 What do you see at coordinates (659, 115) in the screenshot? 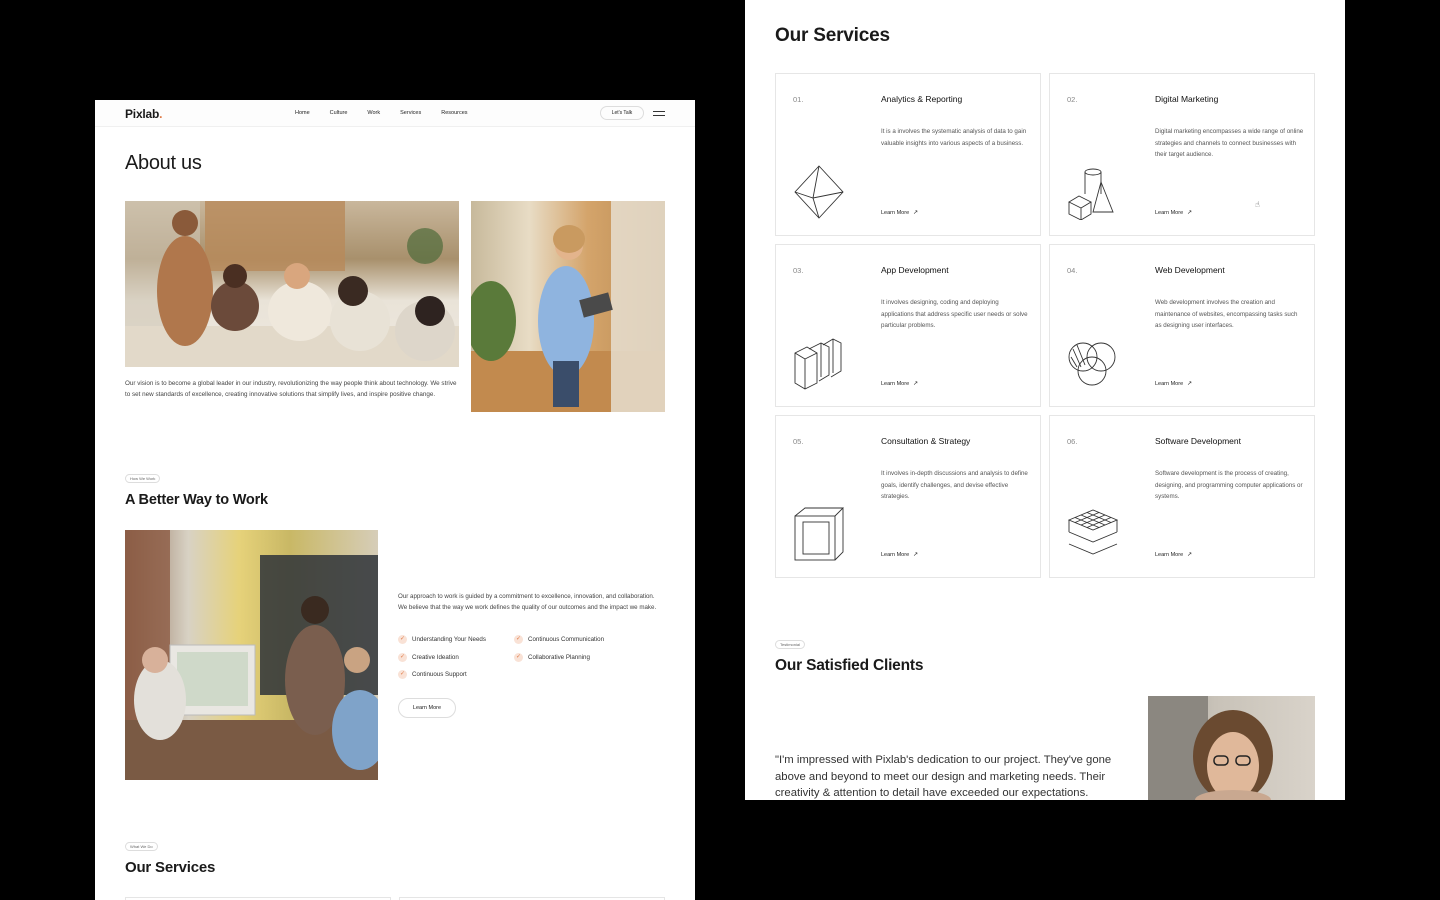
I see `menu-icon` at bounding box center [659, 115].